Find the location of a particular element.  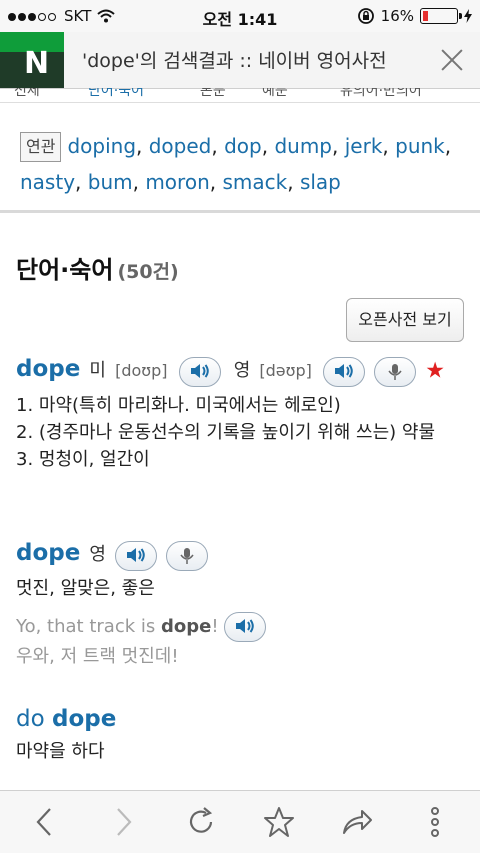

tab-synonyms: 유의어·반의어 is located at coordinates (381, 94).